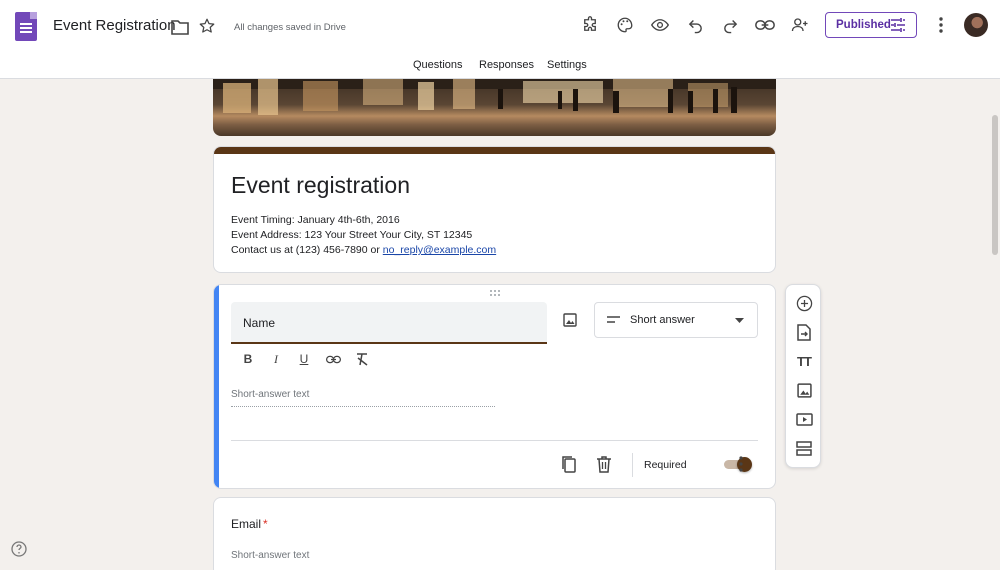 The width and height of the screenshot is (1000, 570). Describe the element at coordinates (804, 361) in the screenshot. I see `add-title-icon: TT` at that location.